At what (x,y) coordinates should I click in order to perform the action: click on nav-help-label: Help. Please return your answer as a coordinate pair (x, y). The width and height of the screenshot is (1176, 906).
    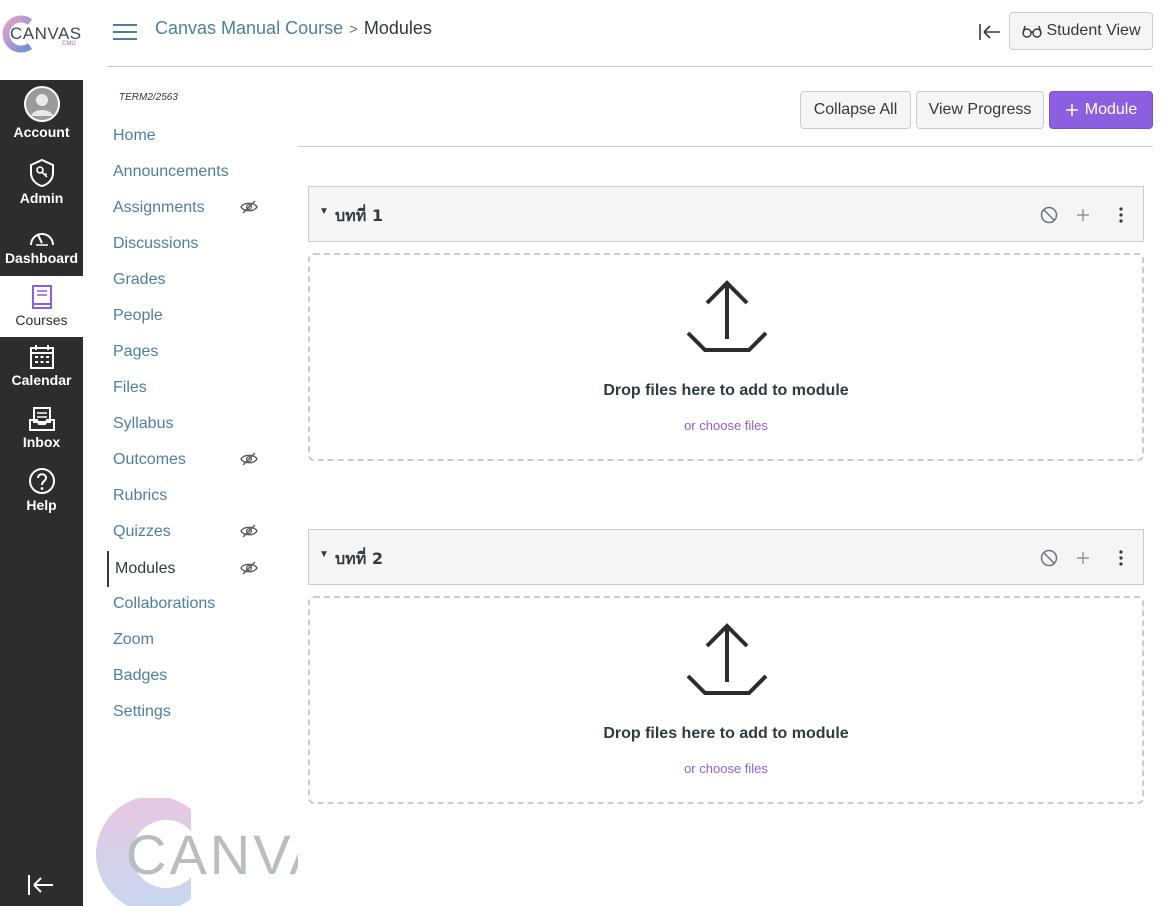
    Looking at the image, I should click on (41, 505).